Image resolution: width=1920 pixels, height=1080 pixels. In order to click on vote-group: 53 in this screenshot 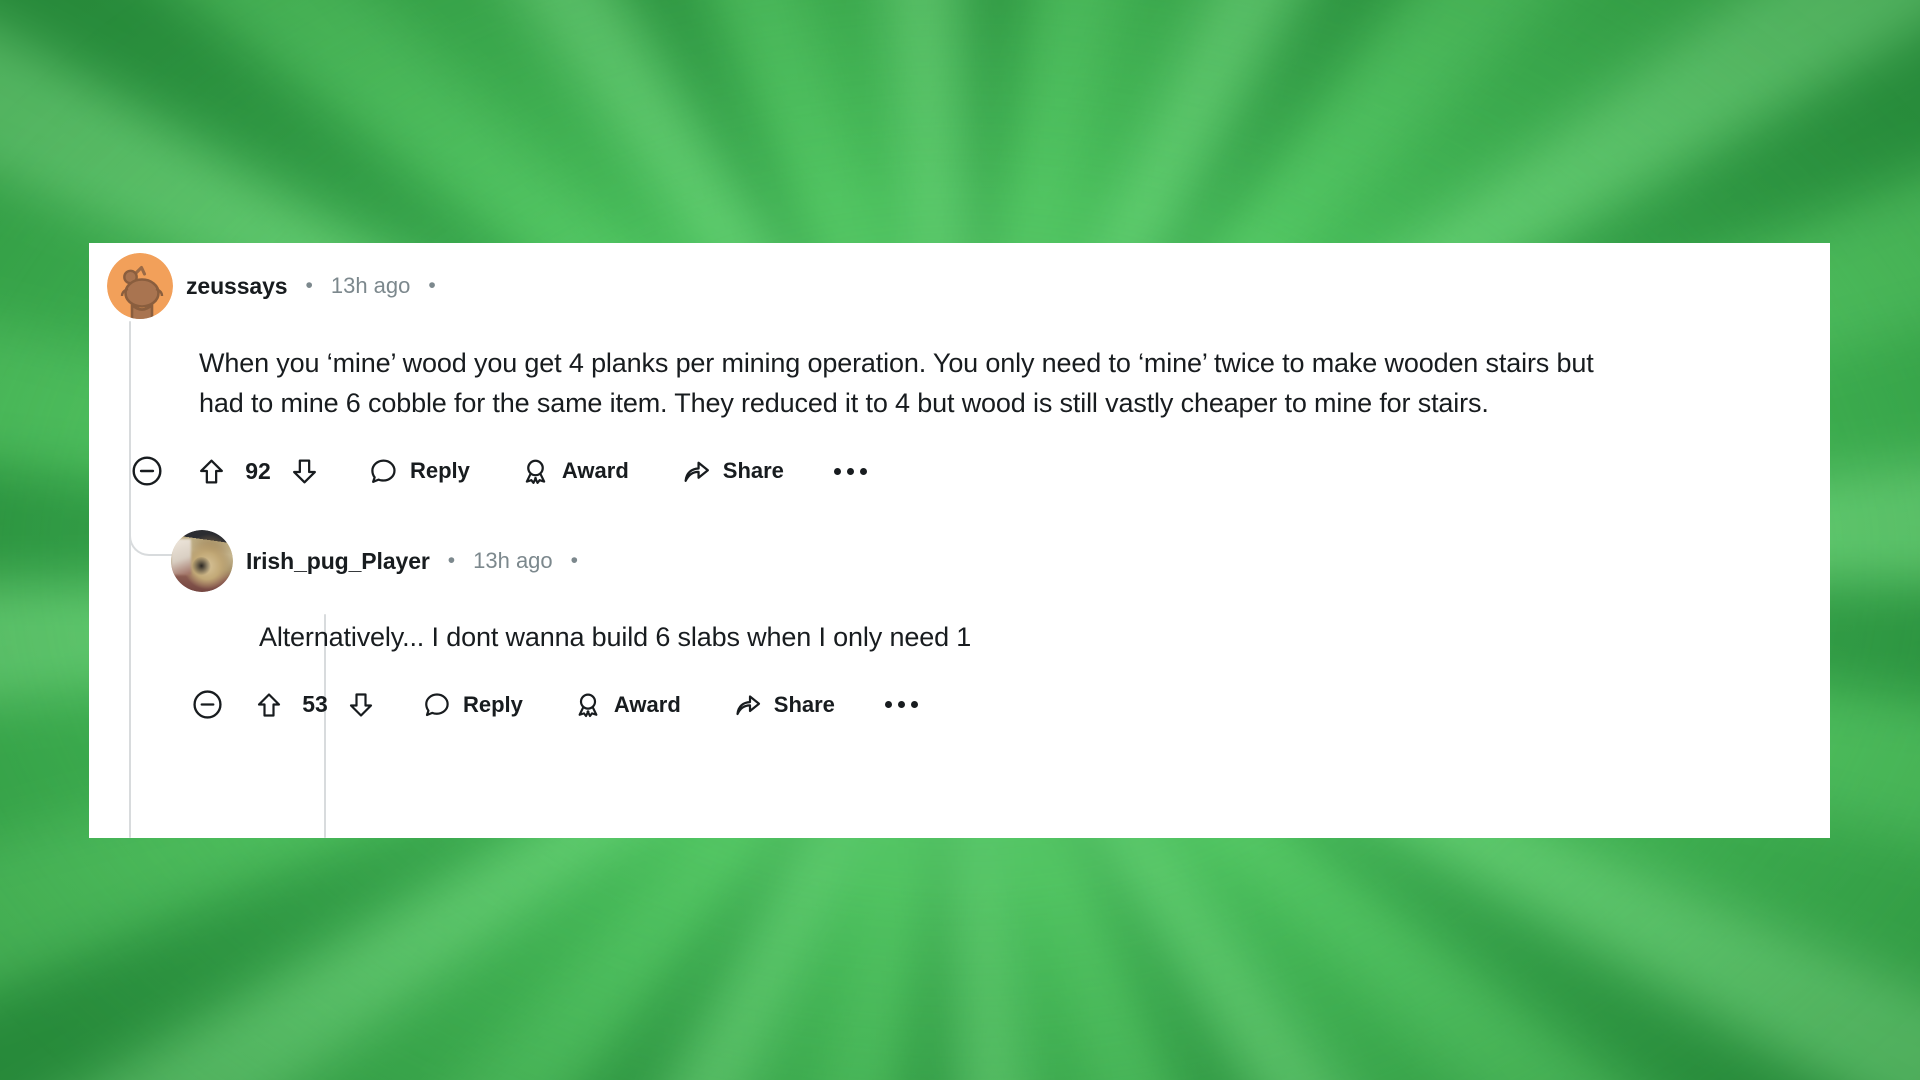, I will do `click(315, 705)`.